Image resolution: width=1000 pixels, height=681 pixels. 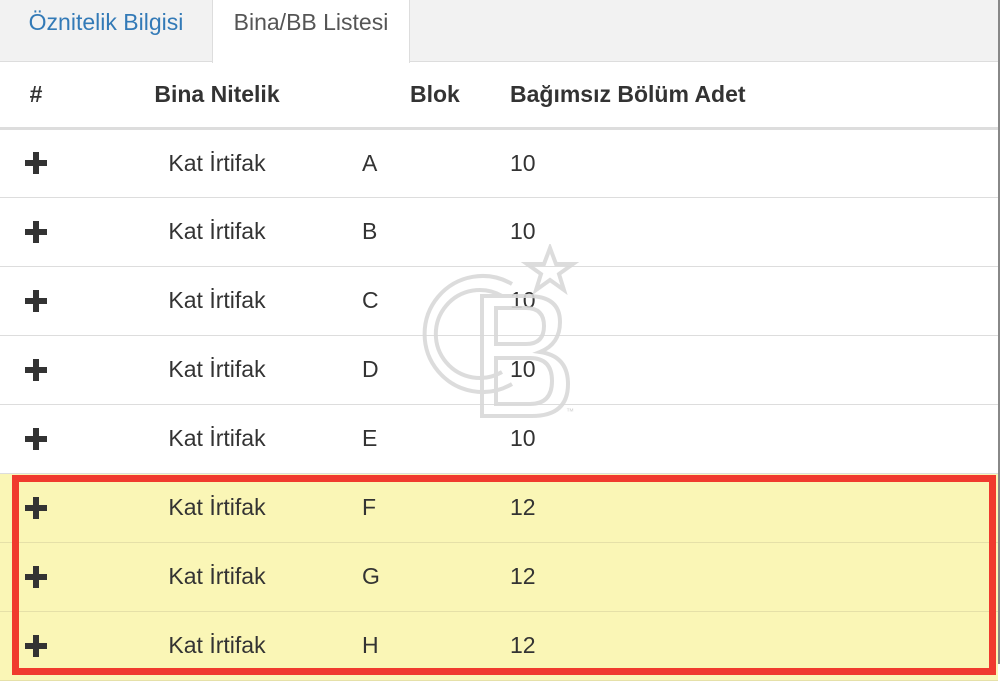 What do you see at coordinates (311, 31) in the screenshot?
I see `tab-bina-bb-listesi: Bina/BB Listesi` at bounding box center [311, 31].